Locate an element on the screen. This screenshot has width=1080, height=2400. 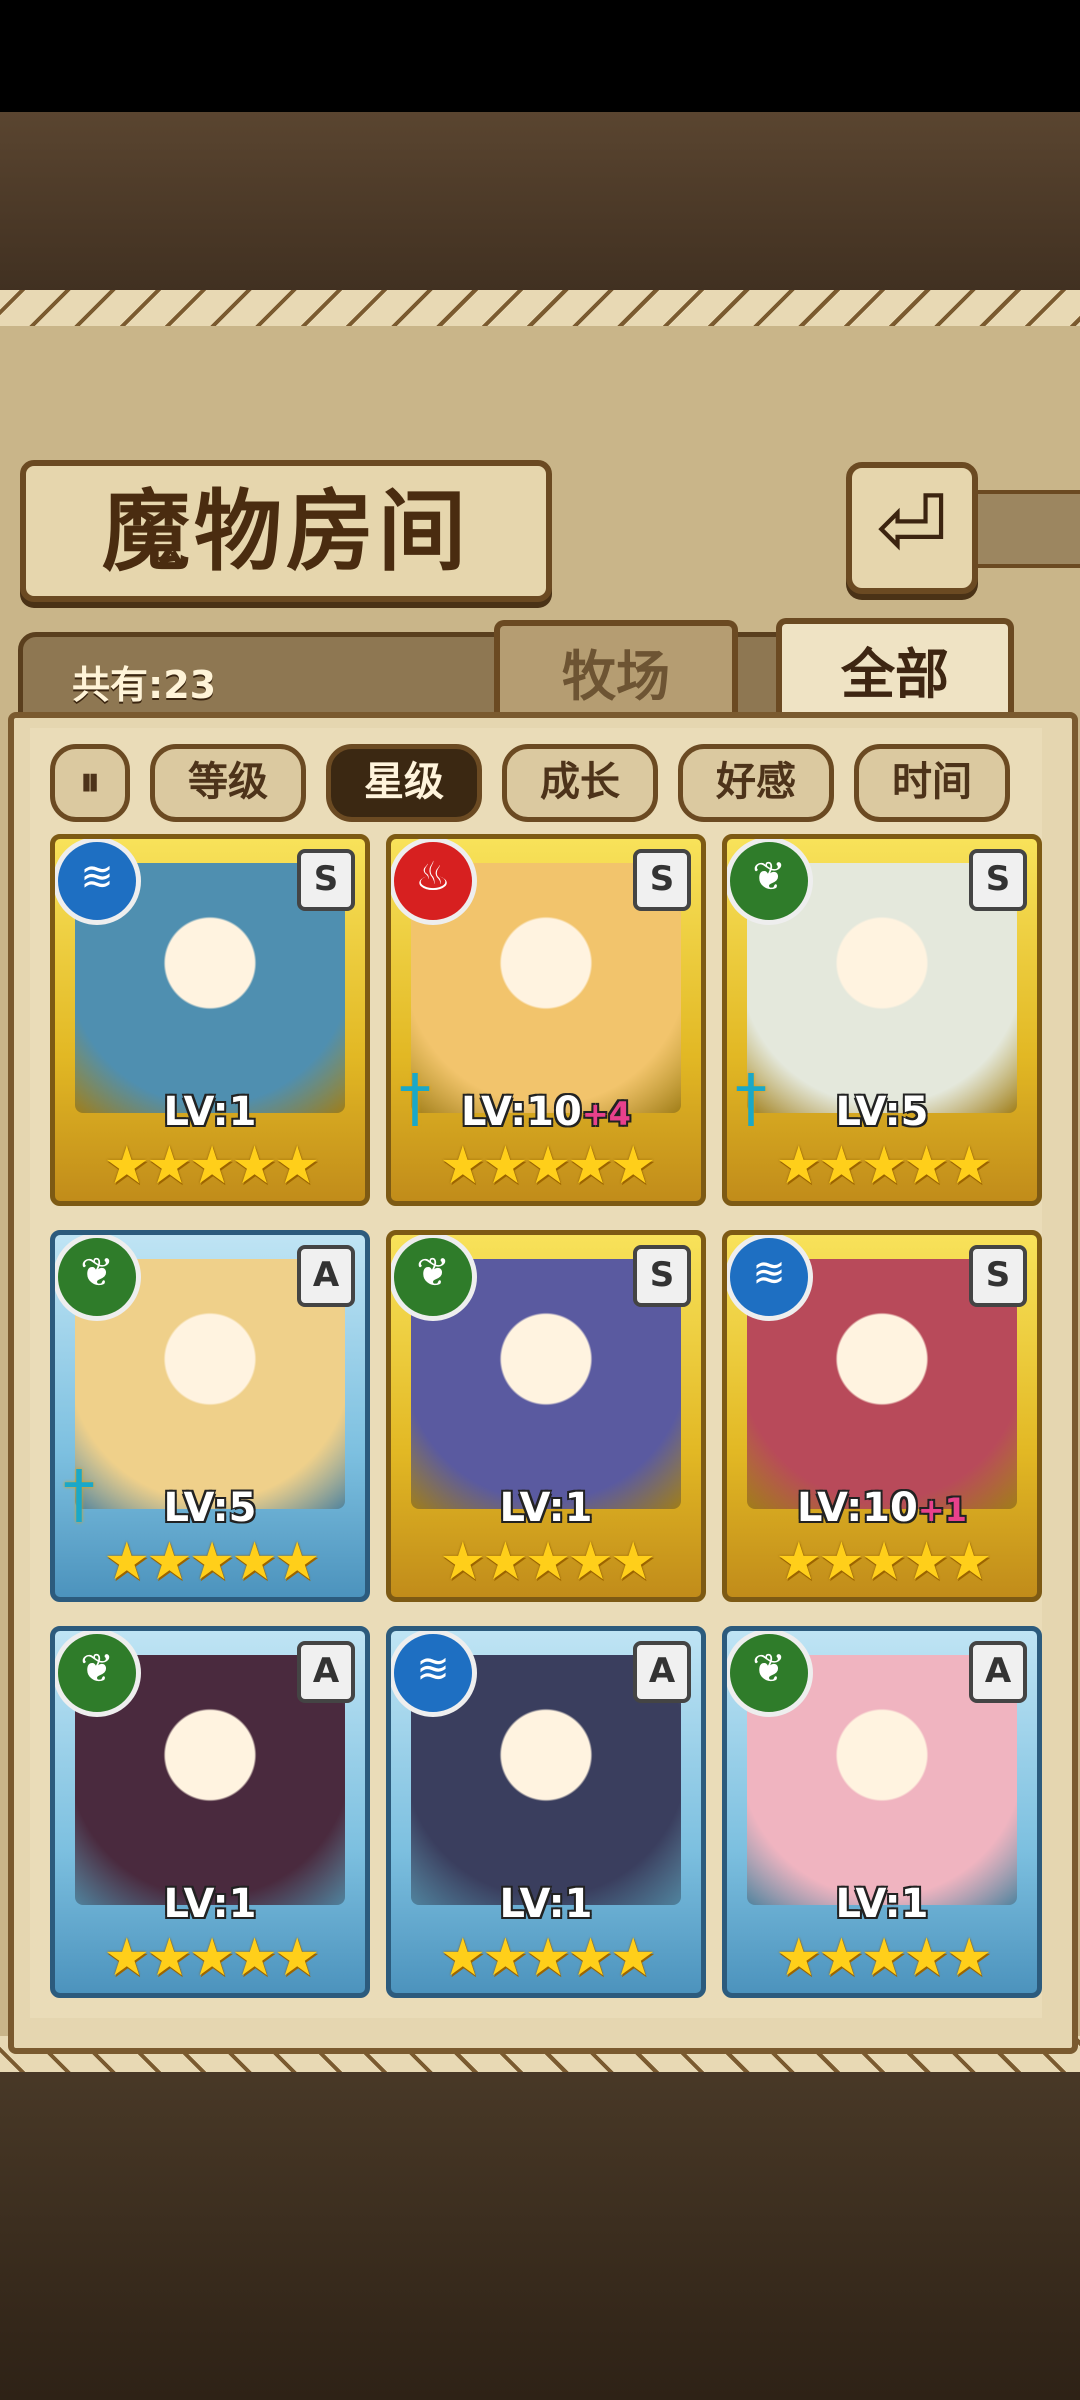
map-background-top is located at coordinates (540, 207).